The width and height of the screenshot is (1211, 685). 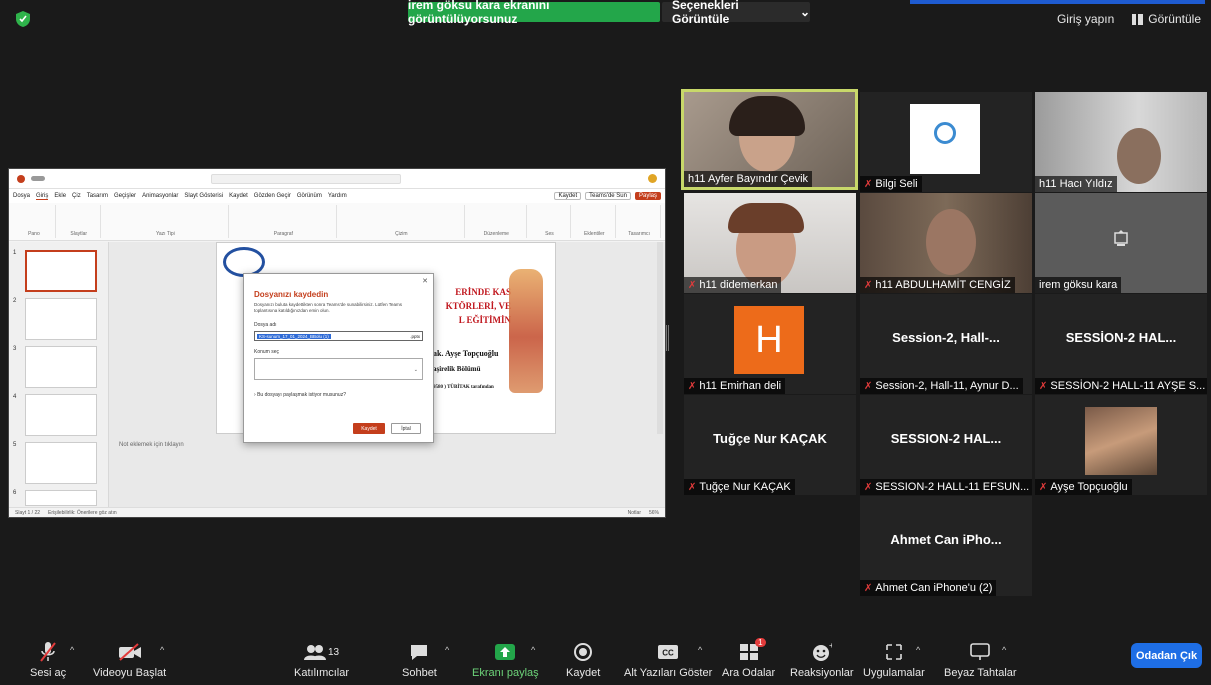 I want to click on reactions-button: + Reaksiyonlar, so click(x=822, y=659).